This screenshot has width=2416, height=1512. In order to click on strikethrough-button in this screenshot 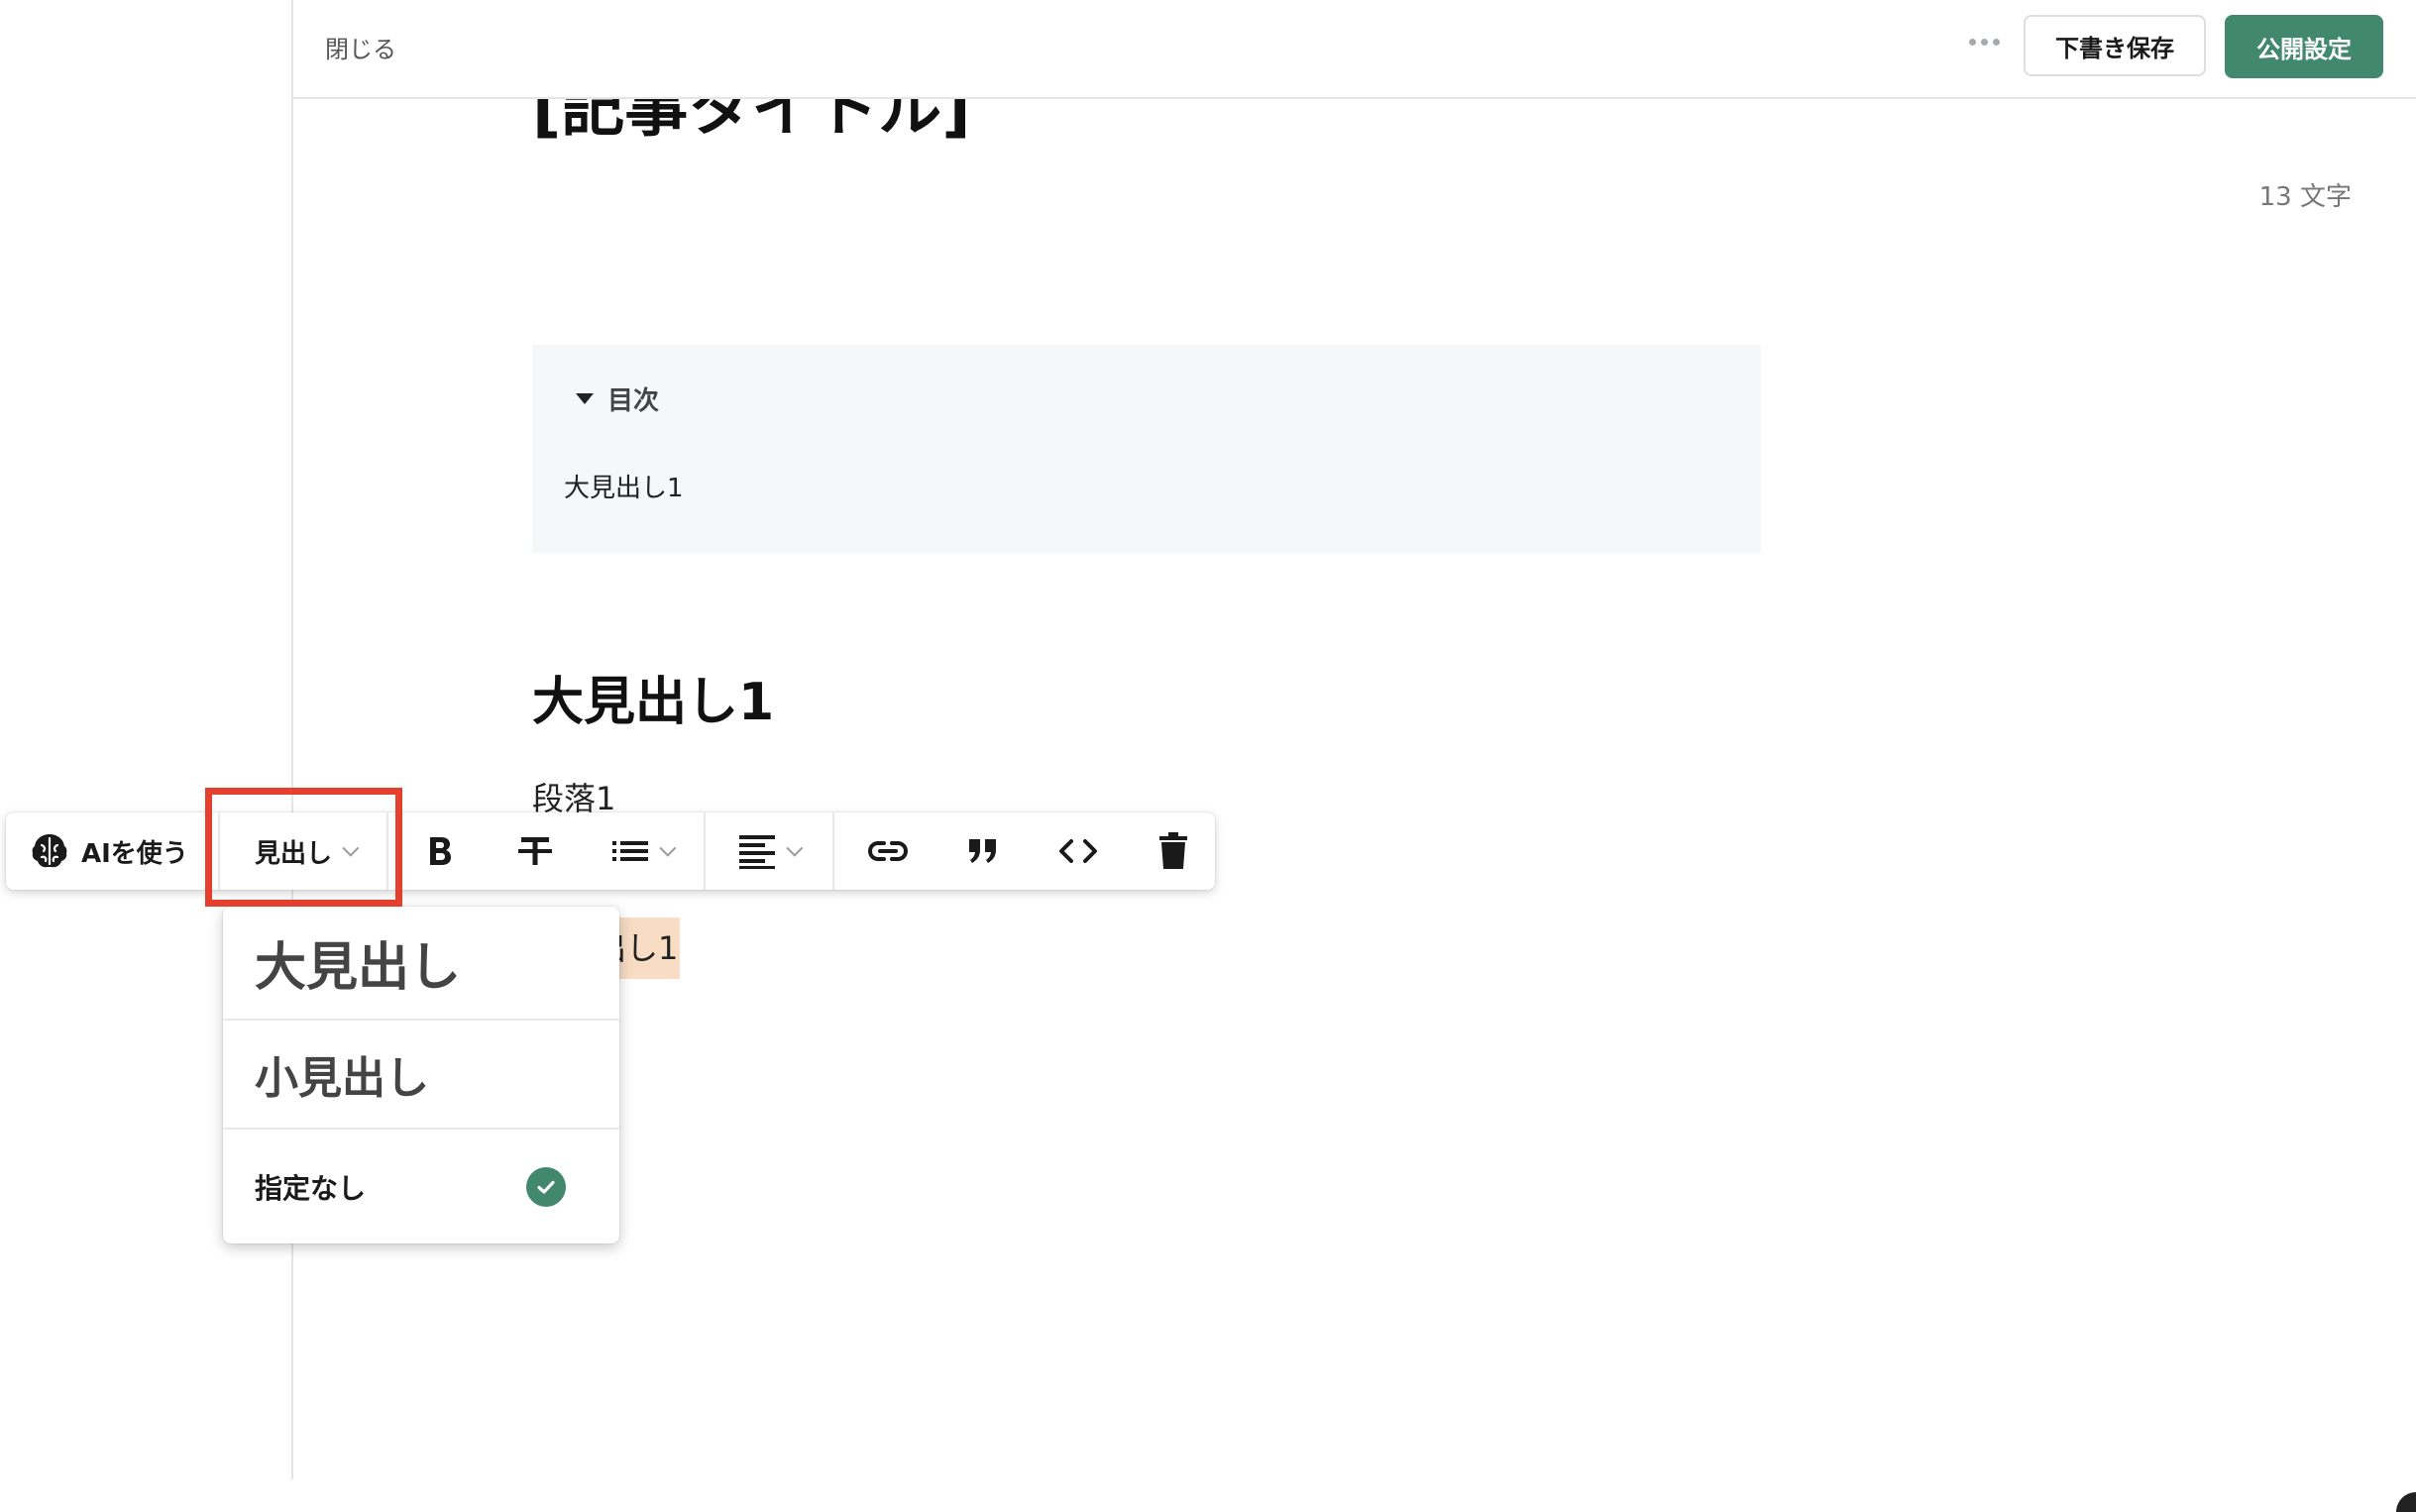, I will do `click(535, 851)`.